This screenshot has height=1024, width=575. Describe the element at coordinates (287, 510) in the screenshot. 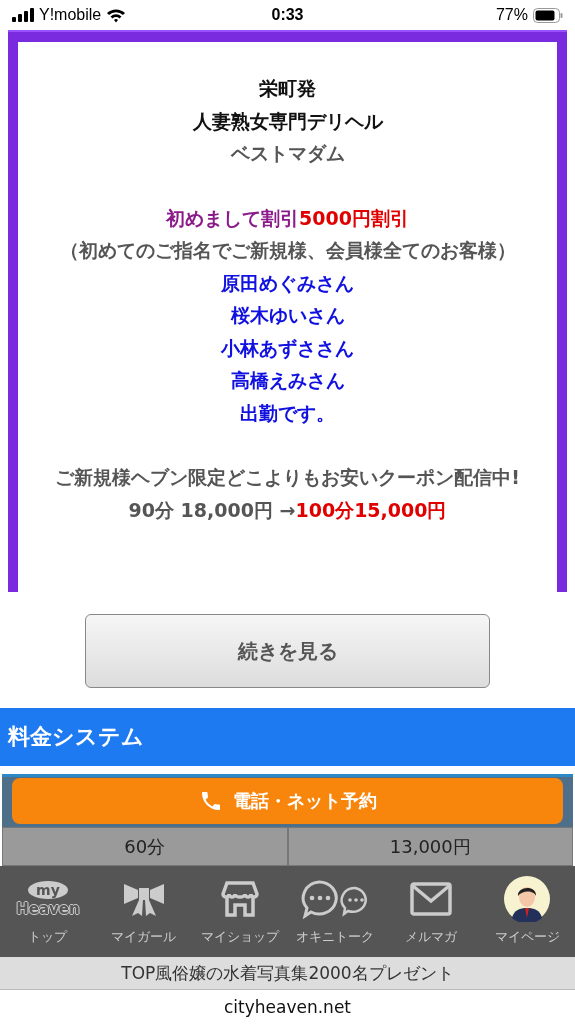

I see `notice-text: 90分 18,000円 →100分15,000円` at that location.